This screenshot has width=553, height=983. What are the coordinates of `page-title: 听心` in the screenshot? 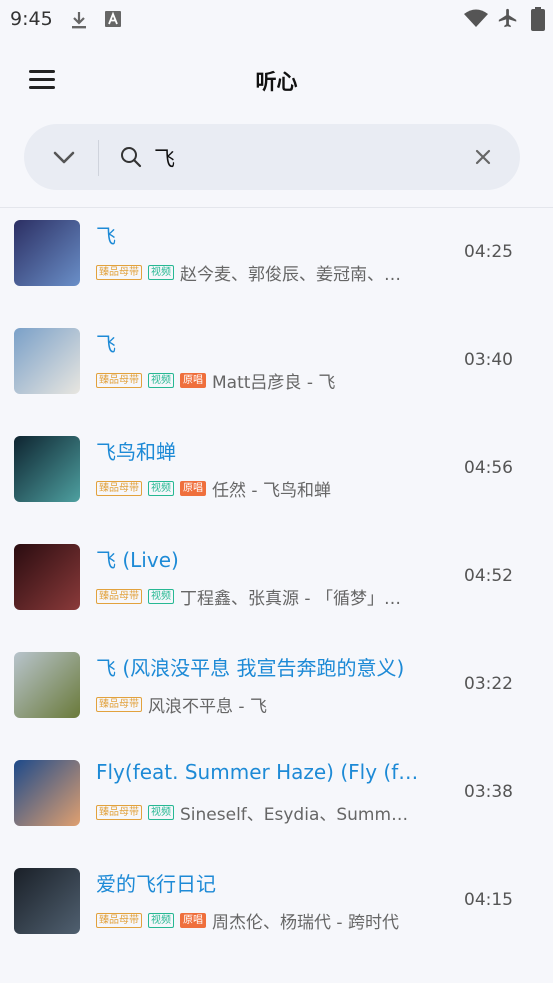 It's located at (276, 82).